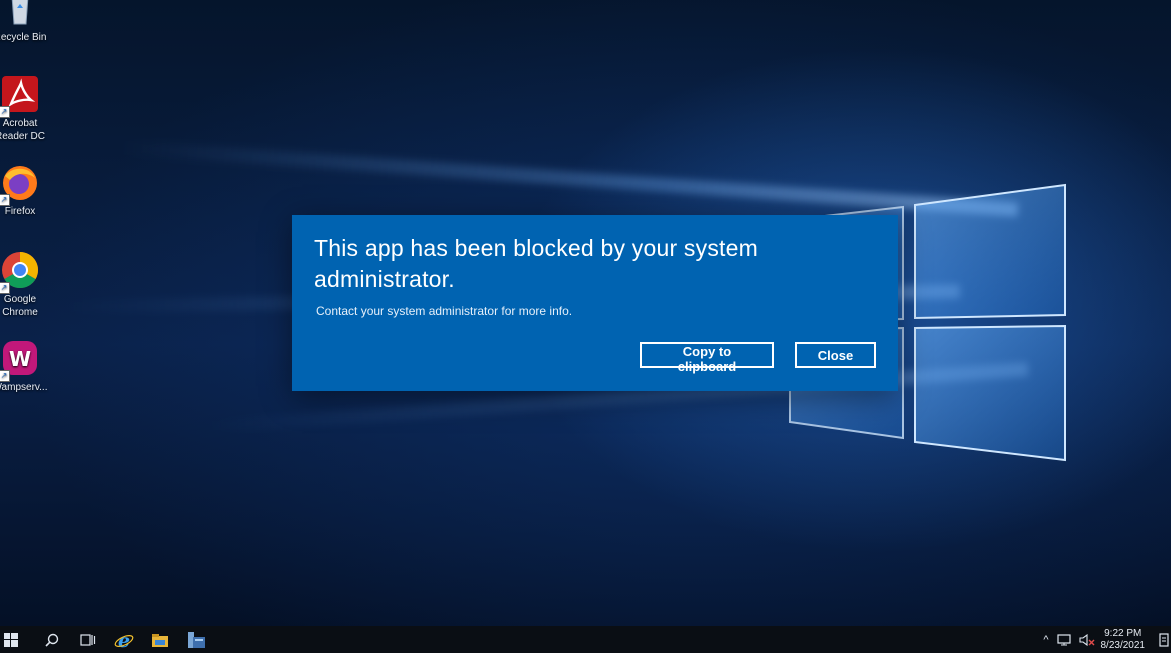 The height and width of the screenshot is (653, 1171). I want to click on recycle-bin-icon, so click(20, 14).